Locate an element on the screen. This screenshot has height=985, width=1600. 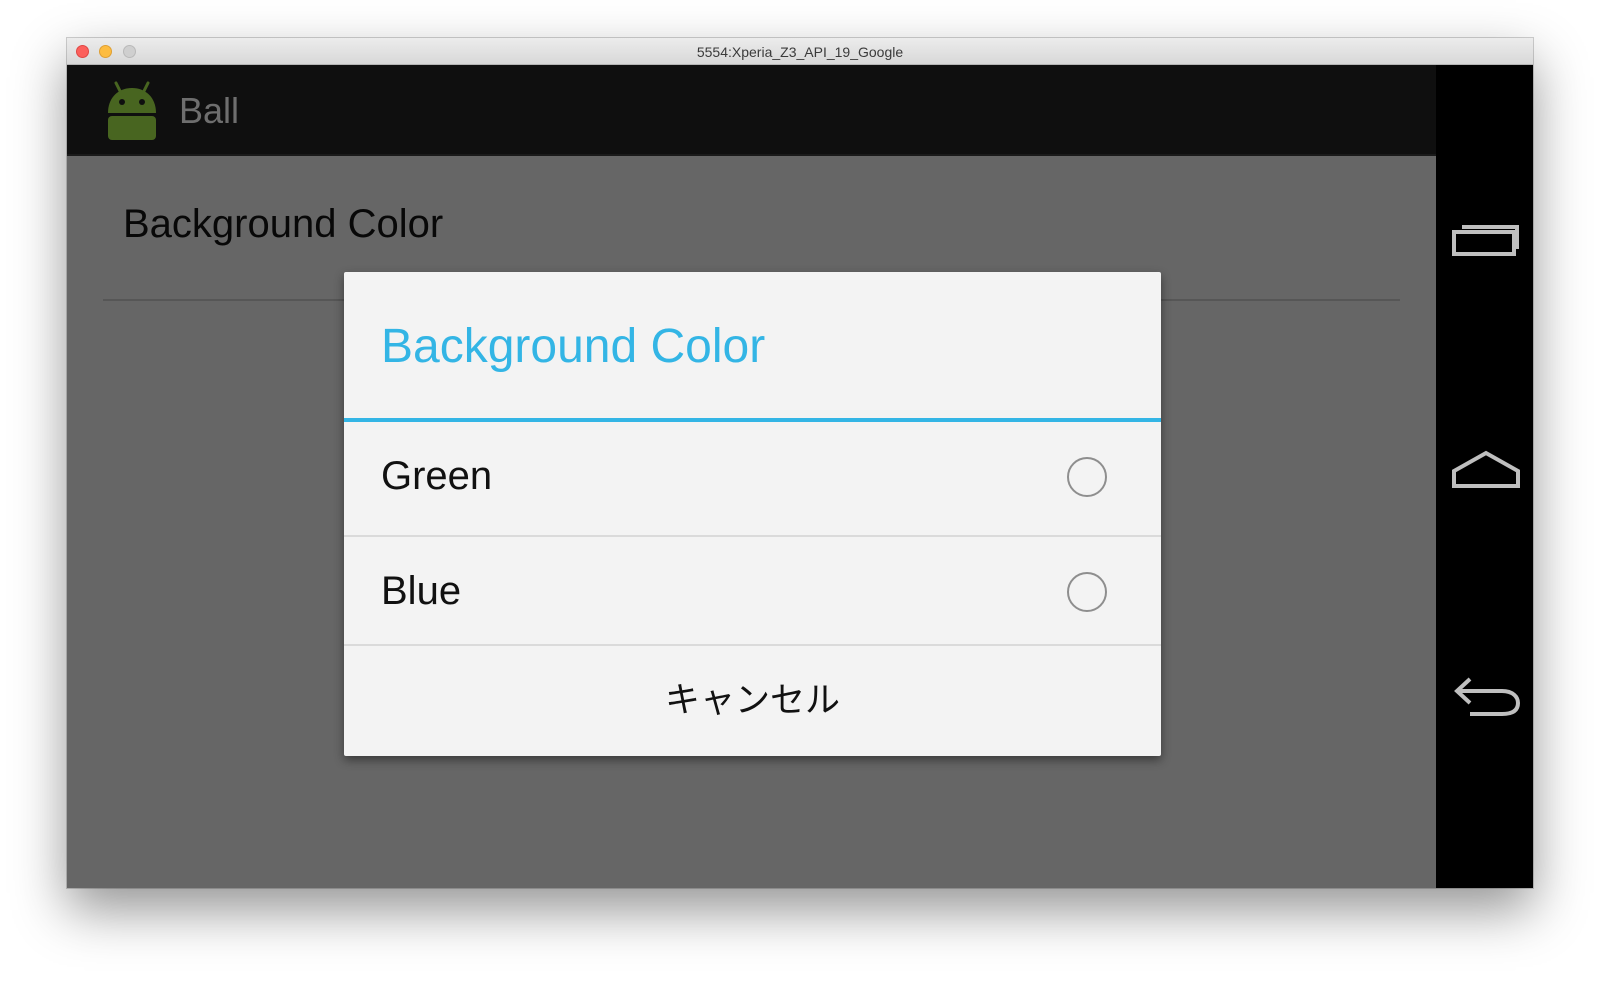
back-icon is located at coordinates (1487, 696).